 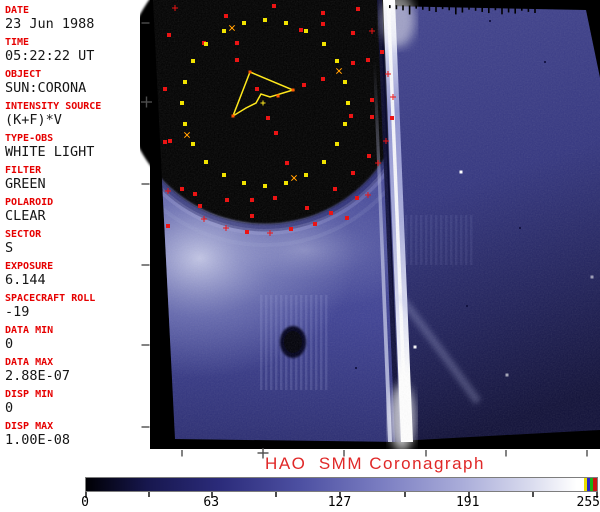 I want to click on colorbar-tick-label: 191, so click(x=467, y=502).